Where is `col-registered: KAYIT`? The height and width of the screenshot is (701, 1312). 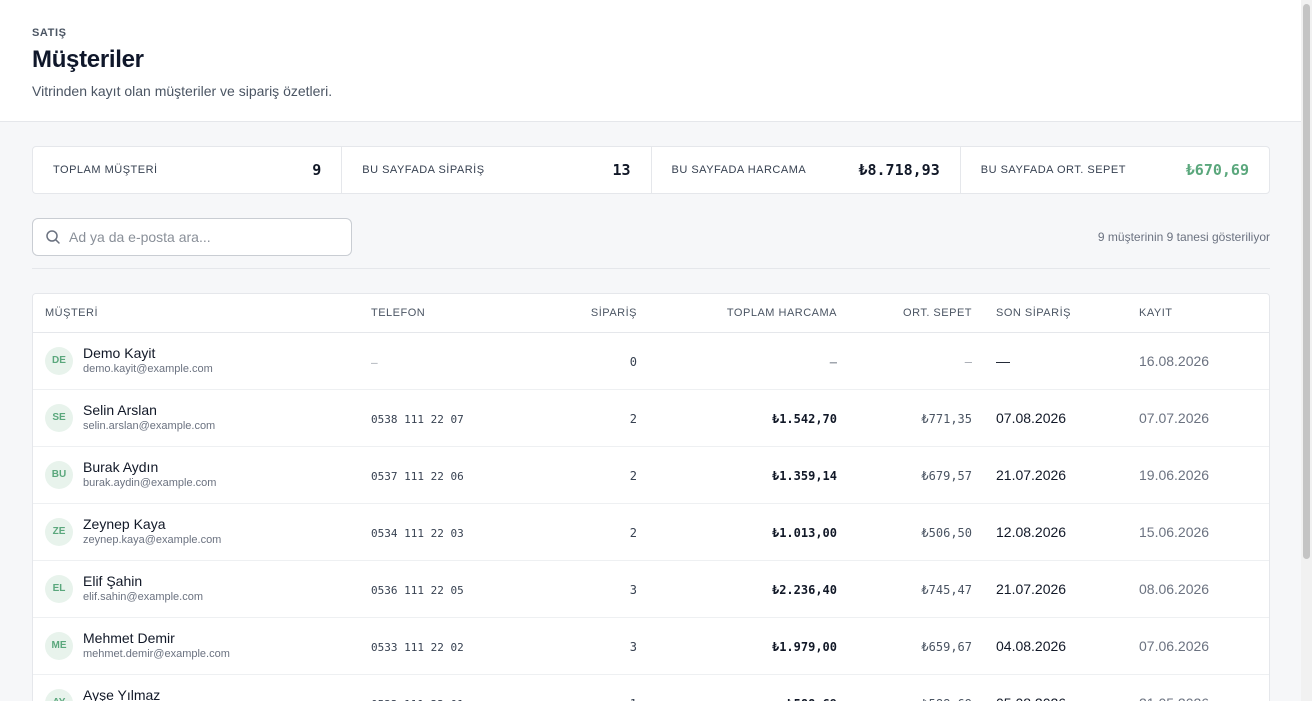
col-registered: KAYIT is located at coordinates (1192, 313).